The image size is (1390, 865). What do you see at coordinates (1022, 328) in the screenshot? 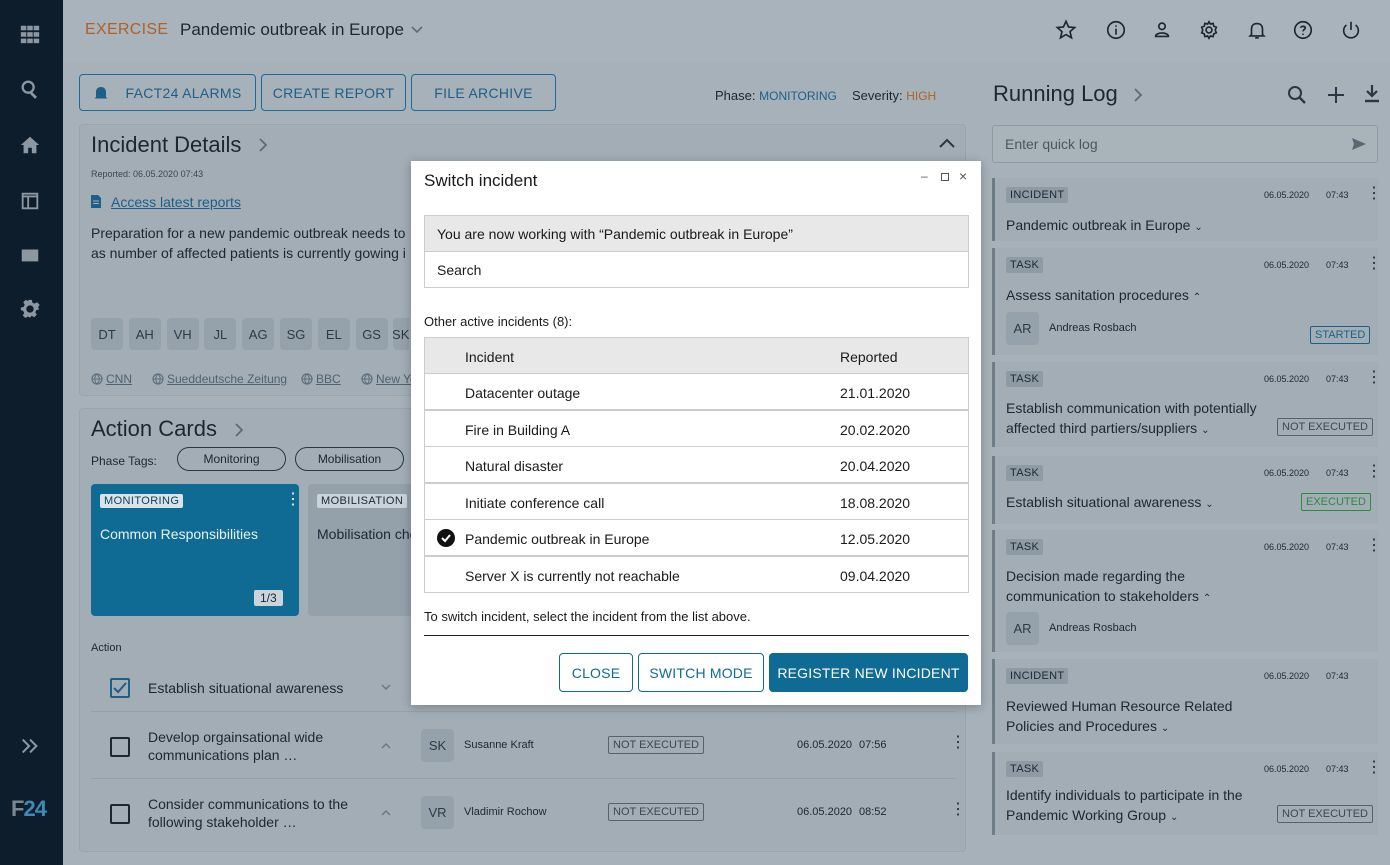
I see `avatar: AR` at bounding box center [1022, 328].